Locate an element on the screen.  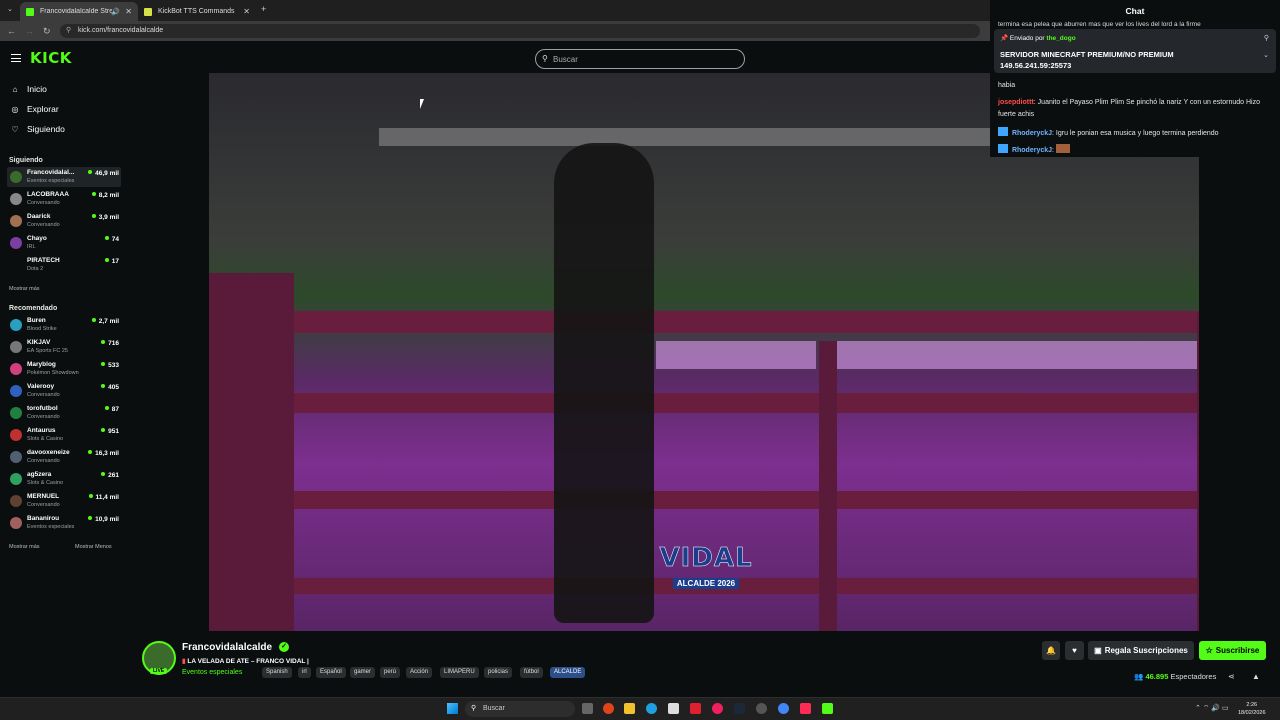
sidebar-channel: Daarick Conversando 3,9 mil is located at coordinates (64, 221).